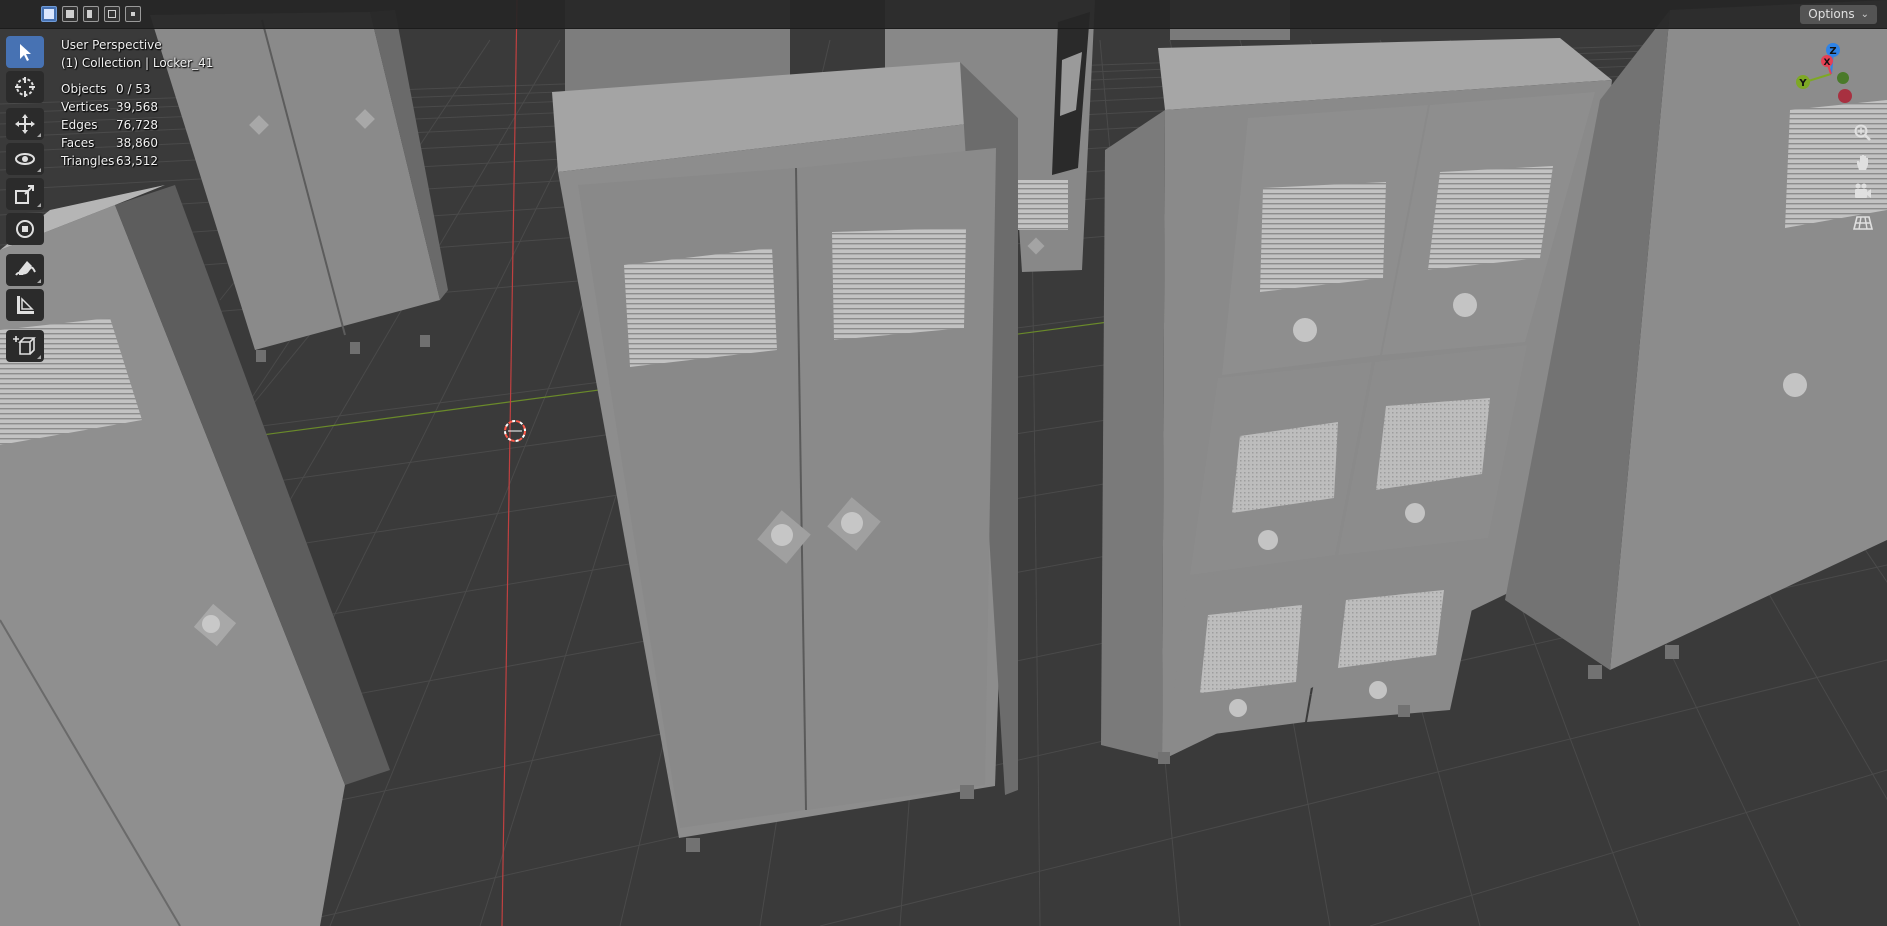 Image resolution: width=1887 pixels, height=926 pixels. I want to click on select-invert-icon, so click(112, 14).